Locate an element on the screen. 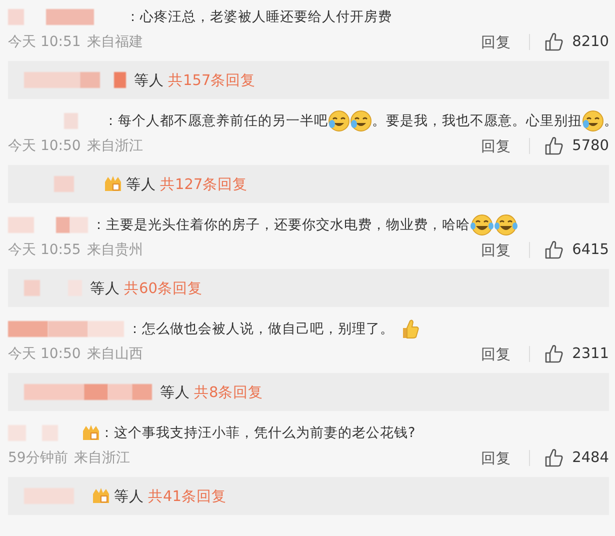 The image size is (615, 536). comment-text: 。要是我，我也不愿意。心里别扭 is located at coordinates (477, 121).